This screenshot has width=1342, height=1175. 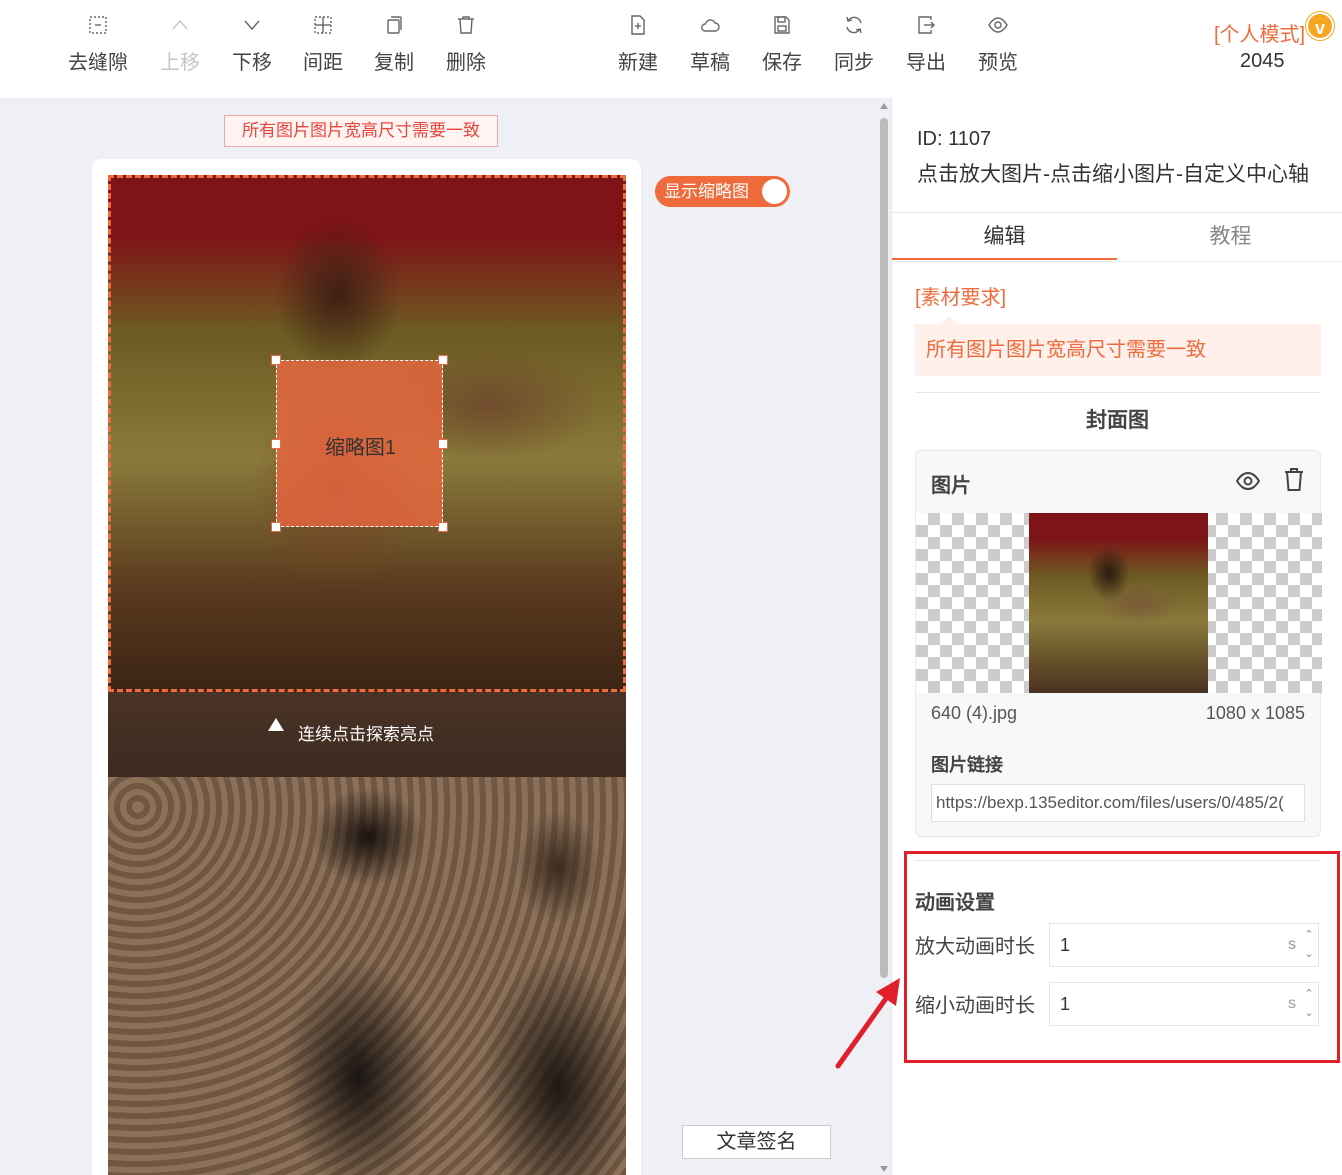 I want to click on new-file-icon, so click(x=638, y=29).